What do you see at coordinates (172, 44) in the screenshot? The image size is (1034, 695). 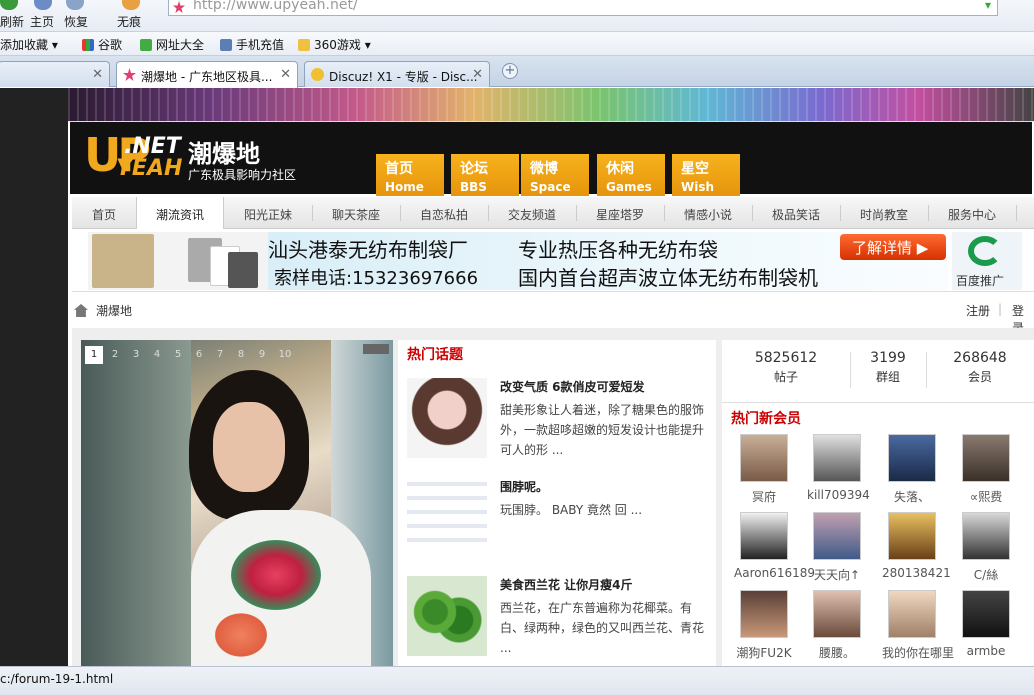 I see `bookmark-hao123: 网址大全` at bounding box center [172, 44].